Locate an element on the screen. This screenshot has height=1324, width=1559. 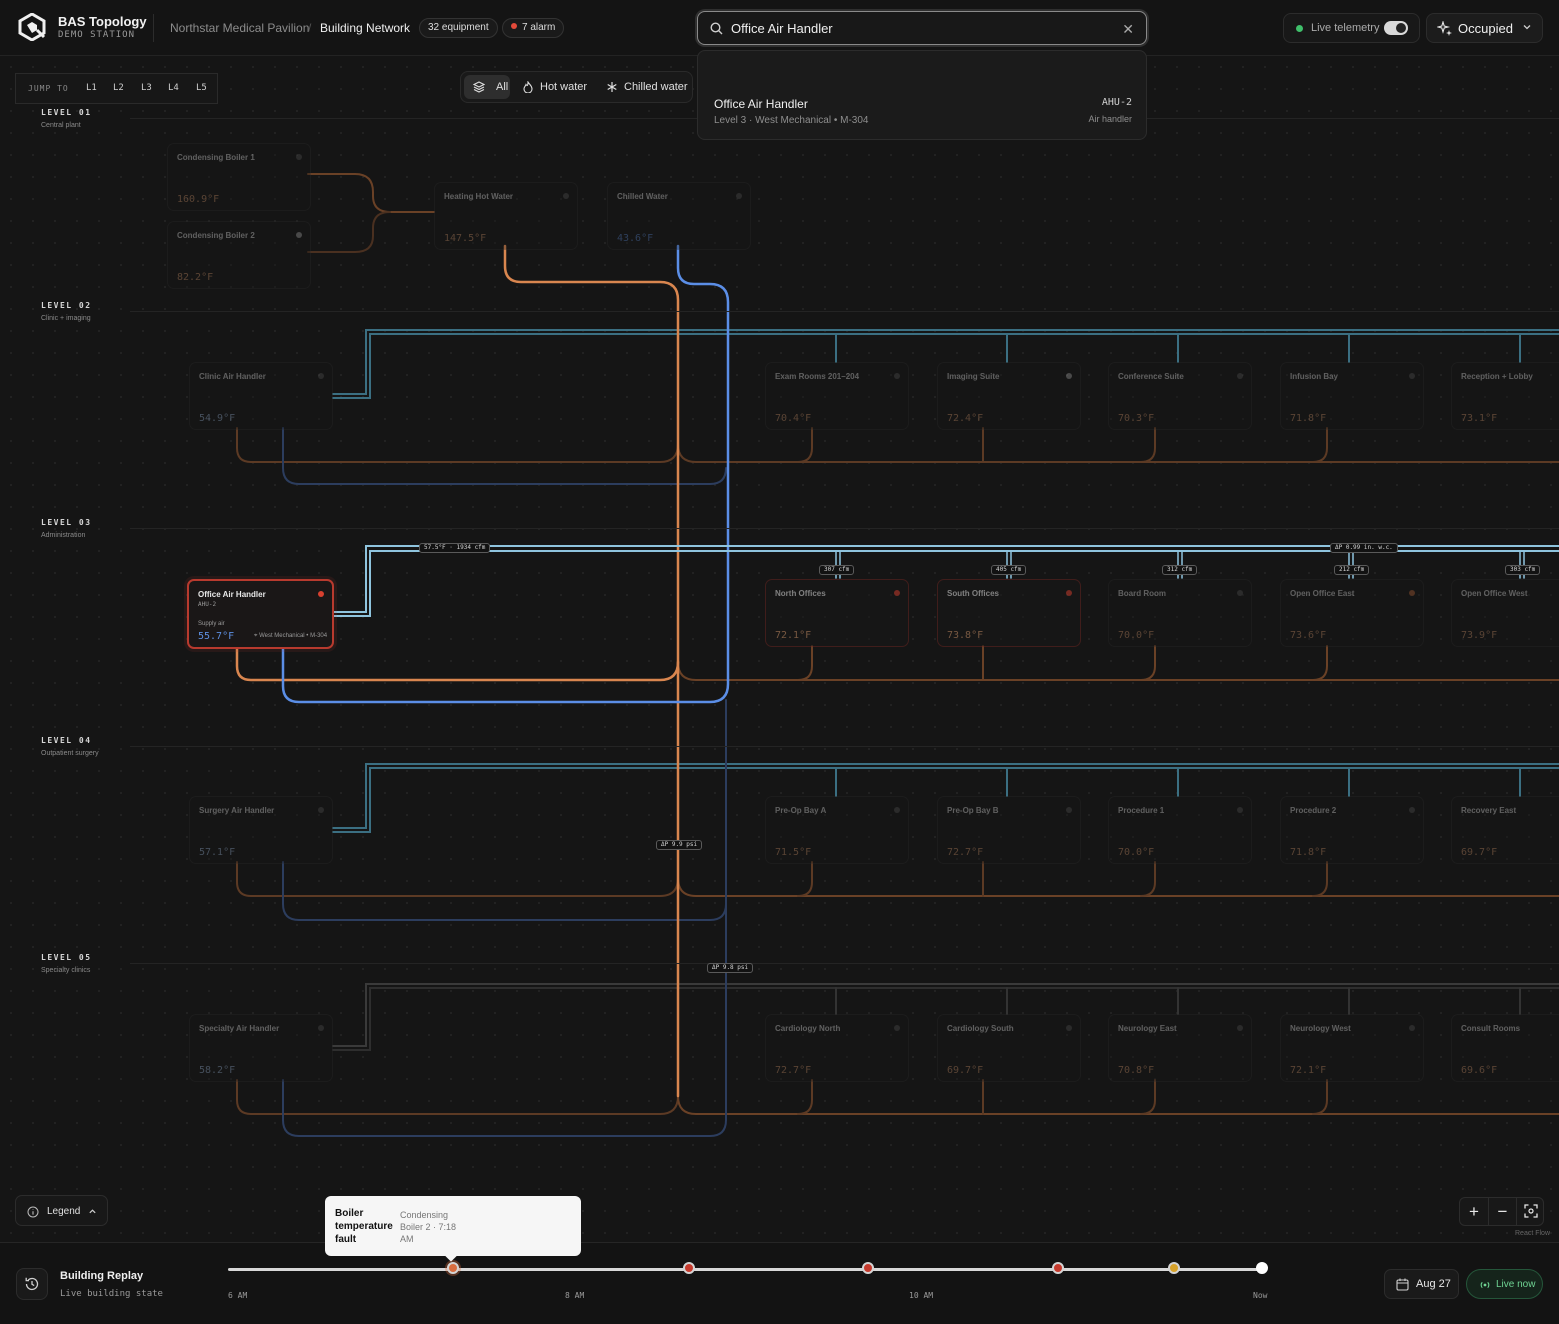
level-divider is located at coordinates (844, 311).